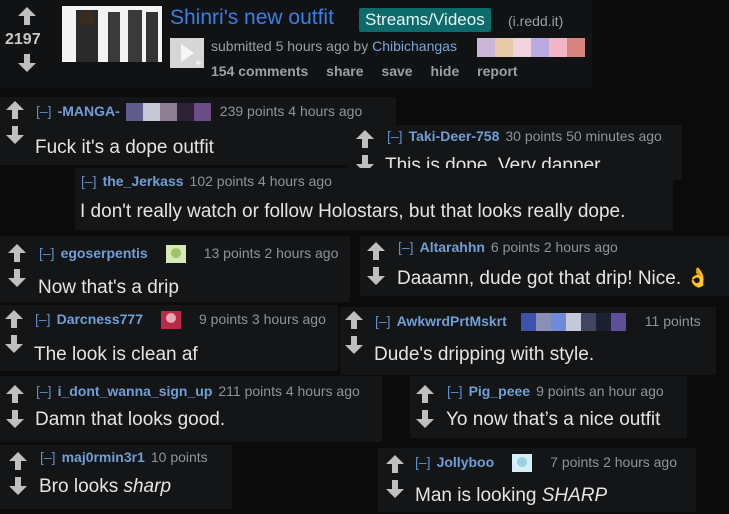 This screenshot has height=514, width=729. Describe the element at coordinates (478, 495) in the screenshot. I see `comment-body-text: Man is looking` at that location.